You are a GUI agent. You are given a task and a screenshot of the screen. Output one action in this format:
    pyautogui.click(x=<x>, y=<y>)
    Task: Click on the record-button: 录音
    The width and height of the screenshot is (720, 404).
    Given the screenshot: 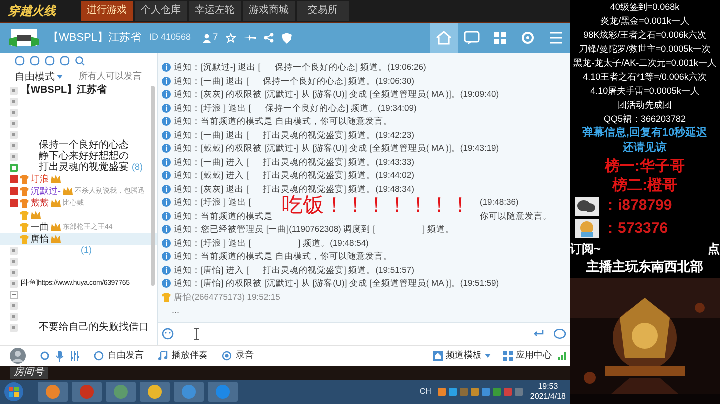 What is the action you would take?
    pyautogui.click(x=238, y=356)
    